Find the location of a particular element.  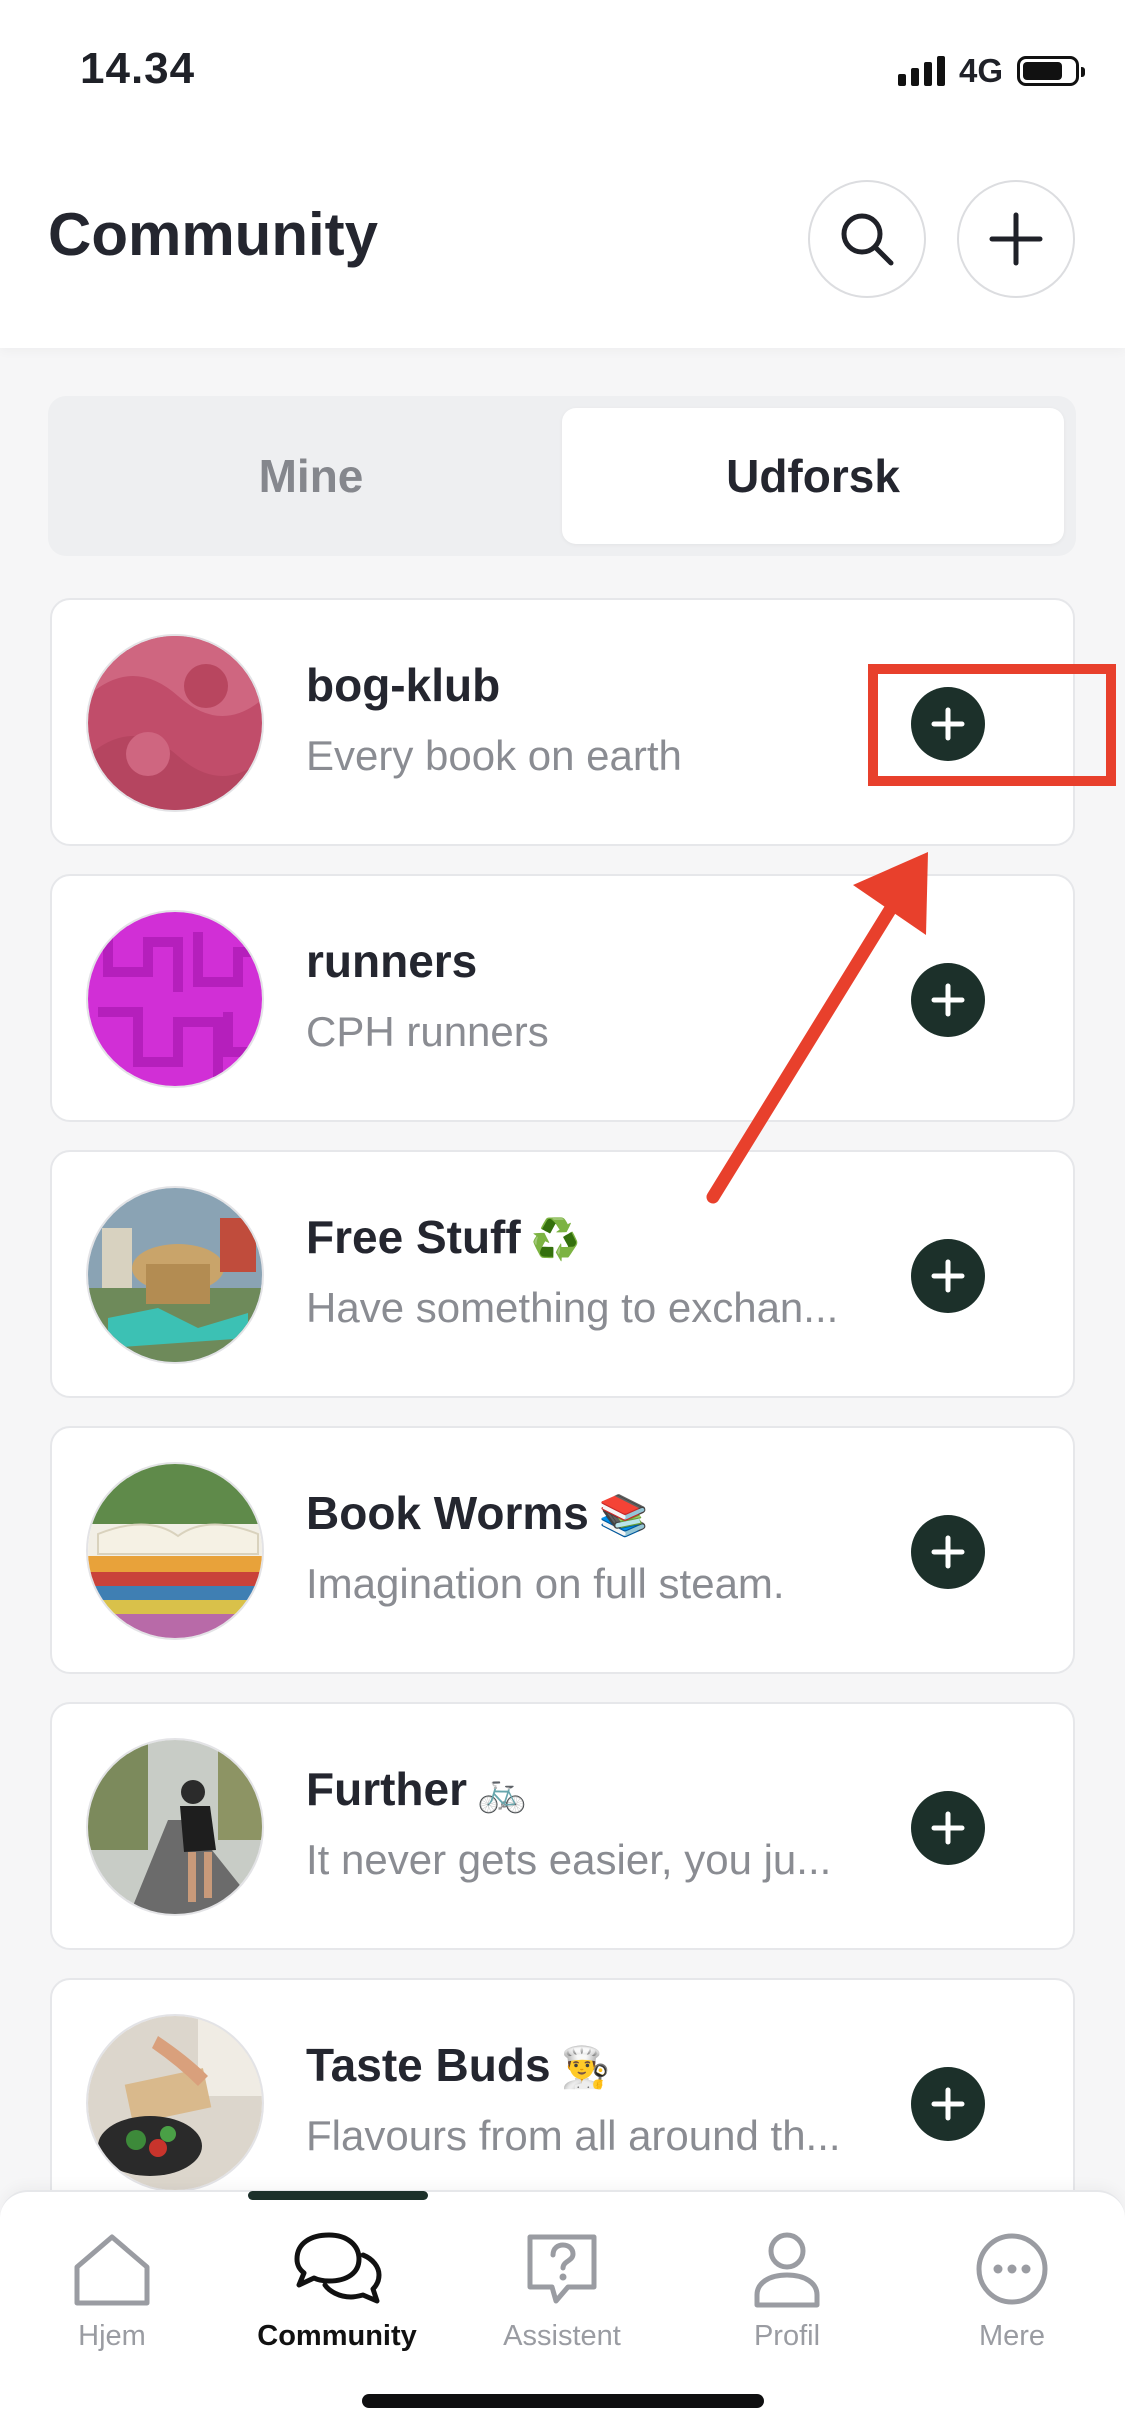

nav-label: Assistent is located at coordinates (562, 2336).